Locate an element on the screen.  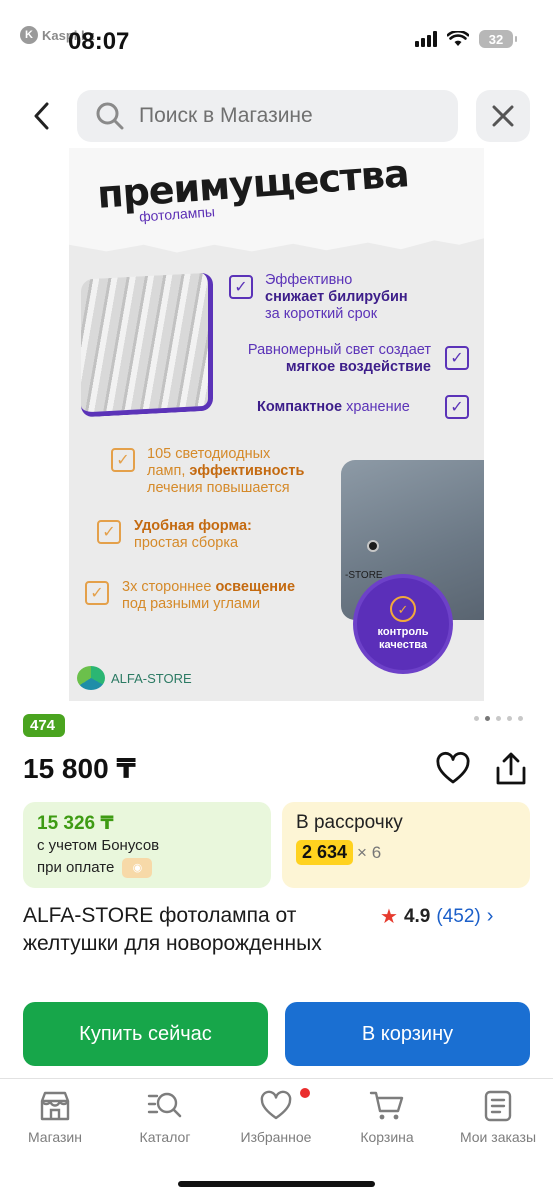
feature-1-line-2: снижает билирубин is located at coordinates (336, 297).